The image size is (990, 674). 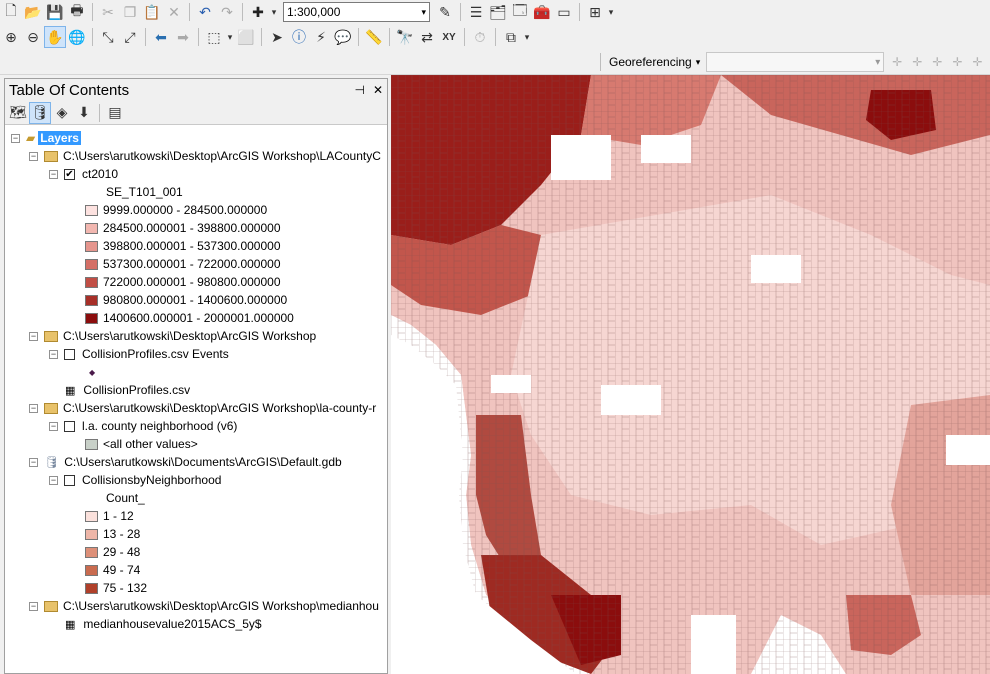 What do you see at coordinates (33, 12) in the screenshot?
I see `open-icon: 📂` at bounding box center [33, 12].